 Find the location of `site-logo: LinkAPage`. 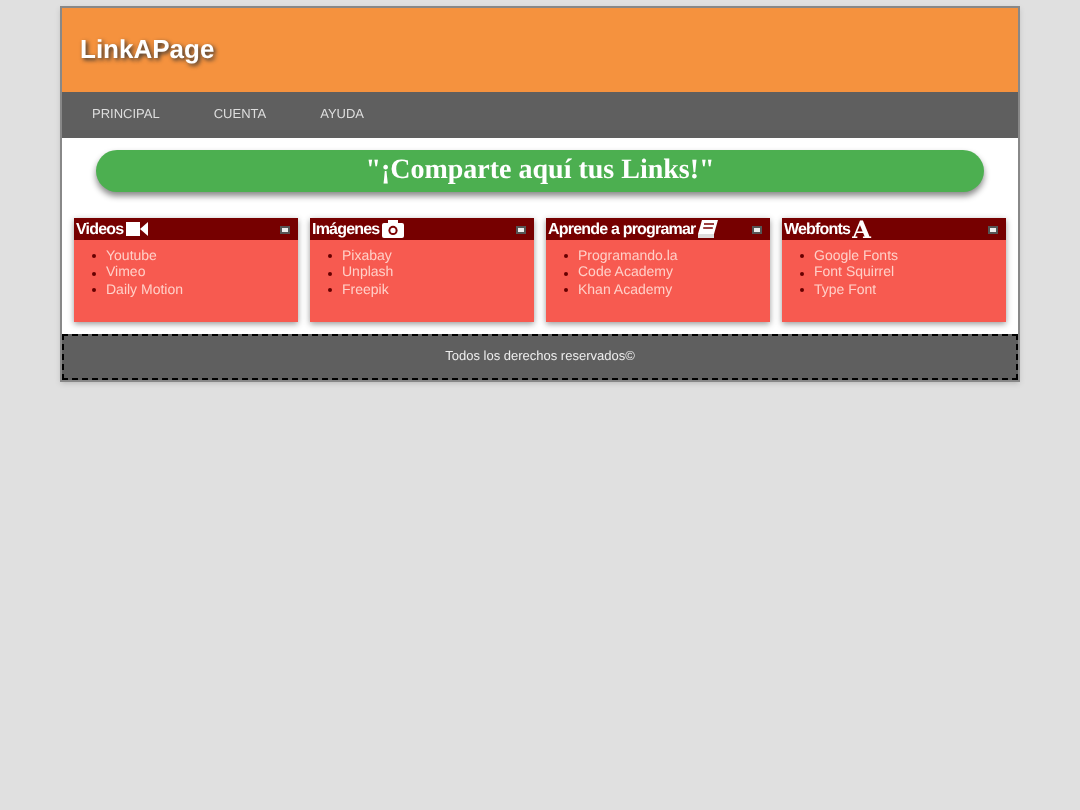

site-logo: LinkAPage is located at coordinates (147, 50).